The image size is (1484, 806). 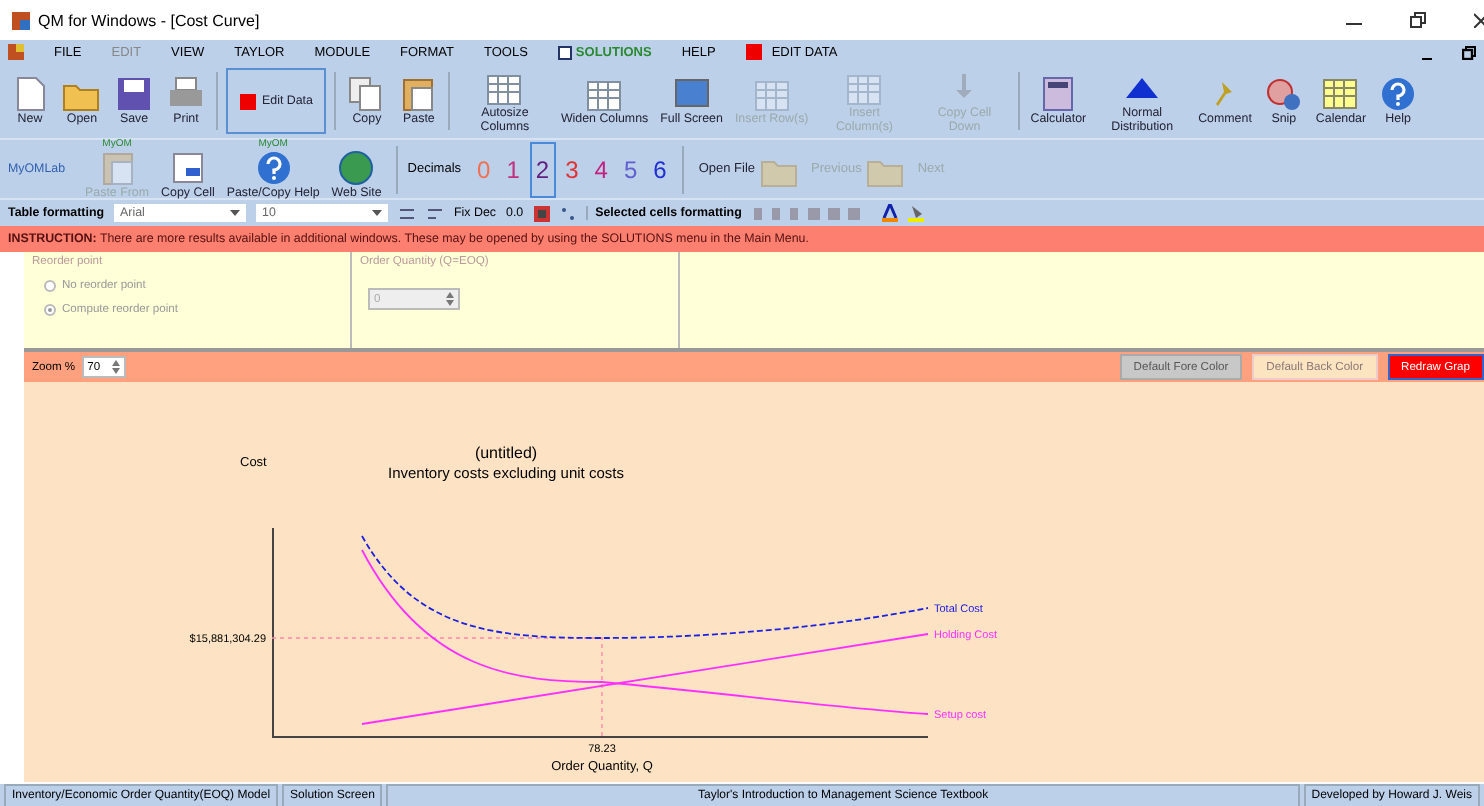 I want to click on calendar-icon, so click(x=1340, y=94).